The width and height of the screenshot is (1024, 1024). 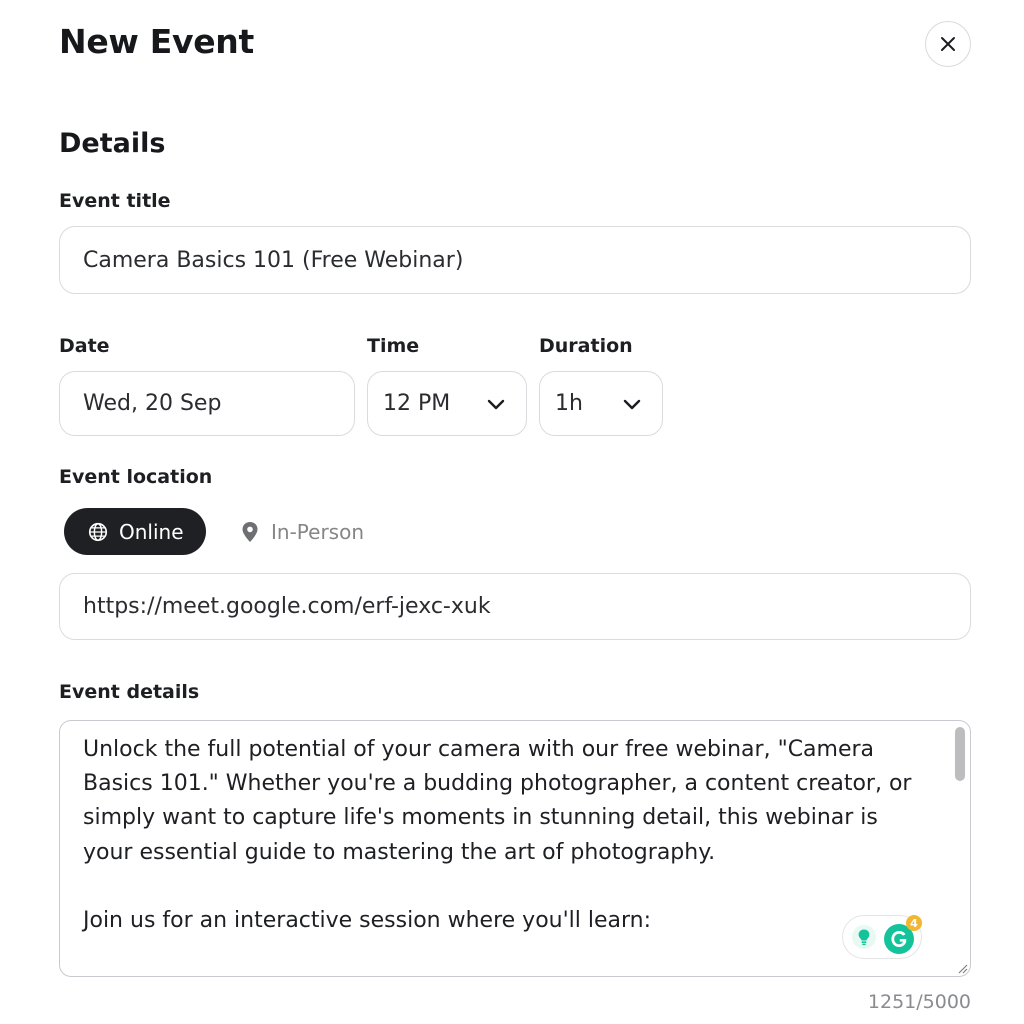 I want to click on date-value: Wed, 20 Sep, so click(x=152, y=403).